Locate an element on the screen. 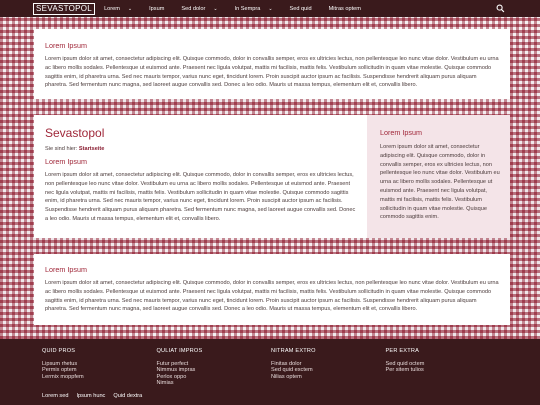  footer-column-title: QULIAT IMPROS is located at coordinates (179, 351).